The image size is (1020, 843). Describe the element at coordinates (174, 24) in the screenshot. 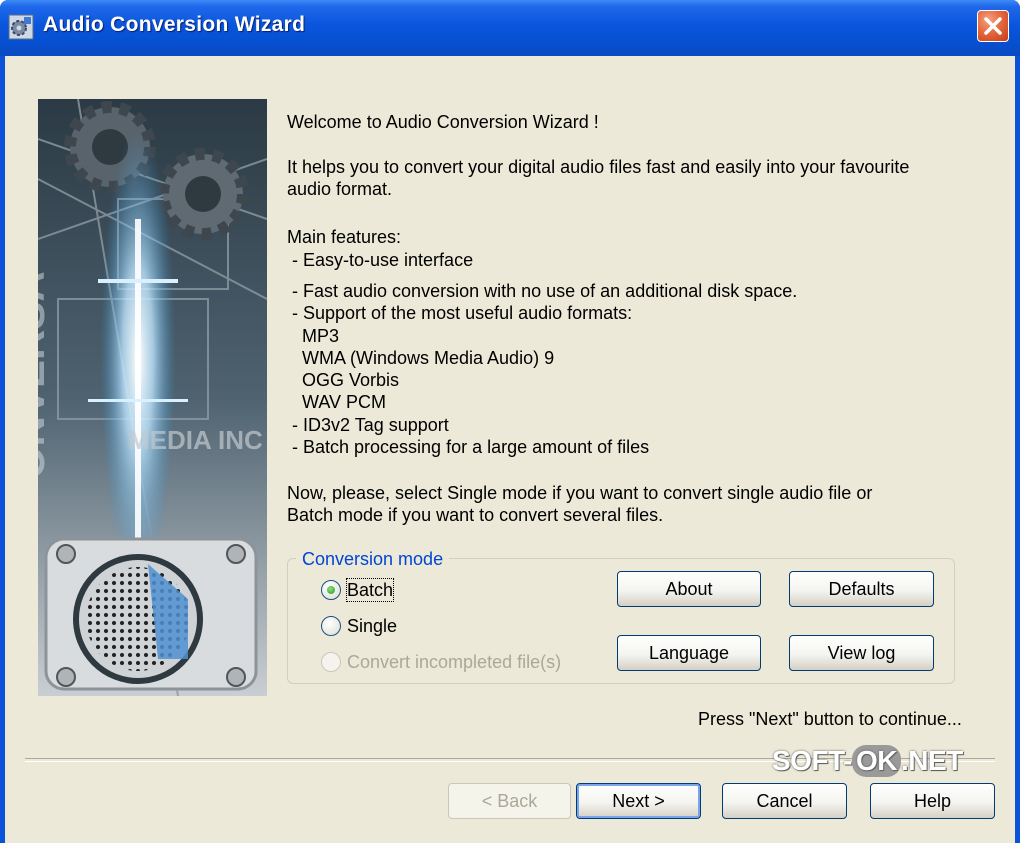

I see `window-title: Audio Conversion Wizard` at that location.